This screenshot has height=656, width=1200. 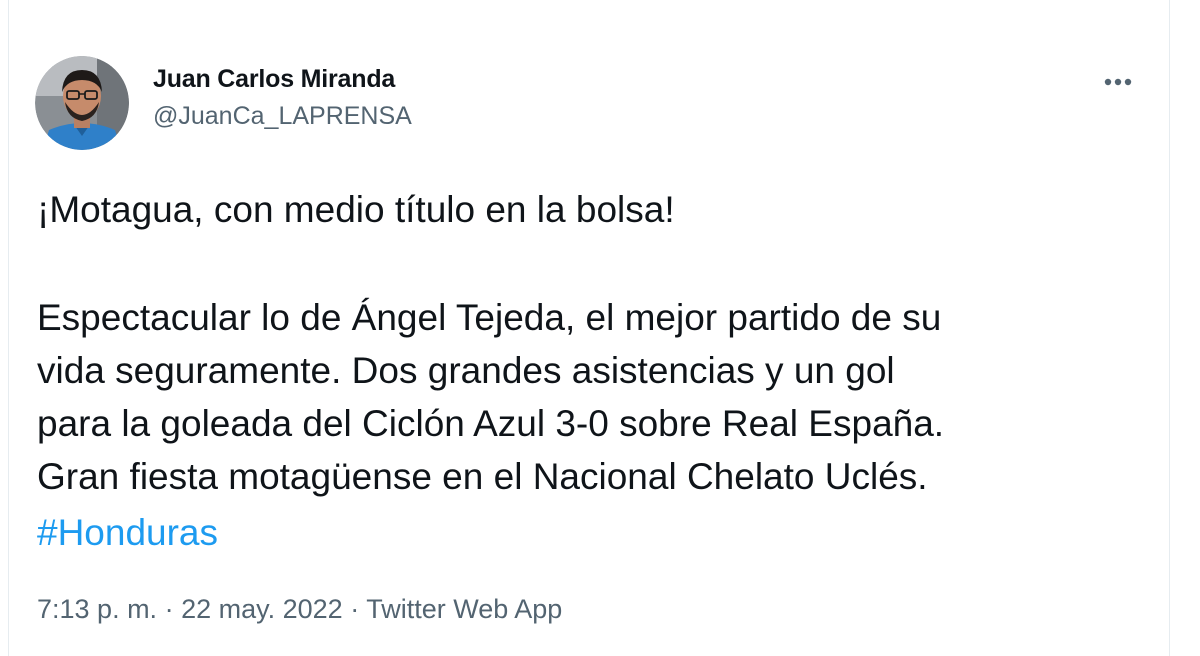 I want to click on tweet-text-line: ¡Motagua, con medio título en la bolsa!, so click(x=356, y=209).